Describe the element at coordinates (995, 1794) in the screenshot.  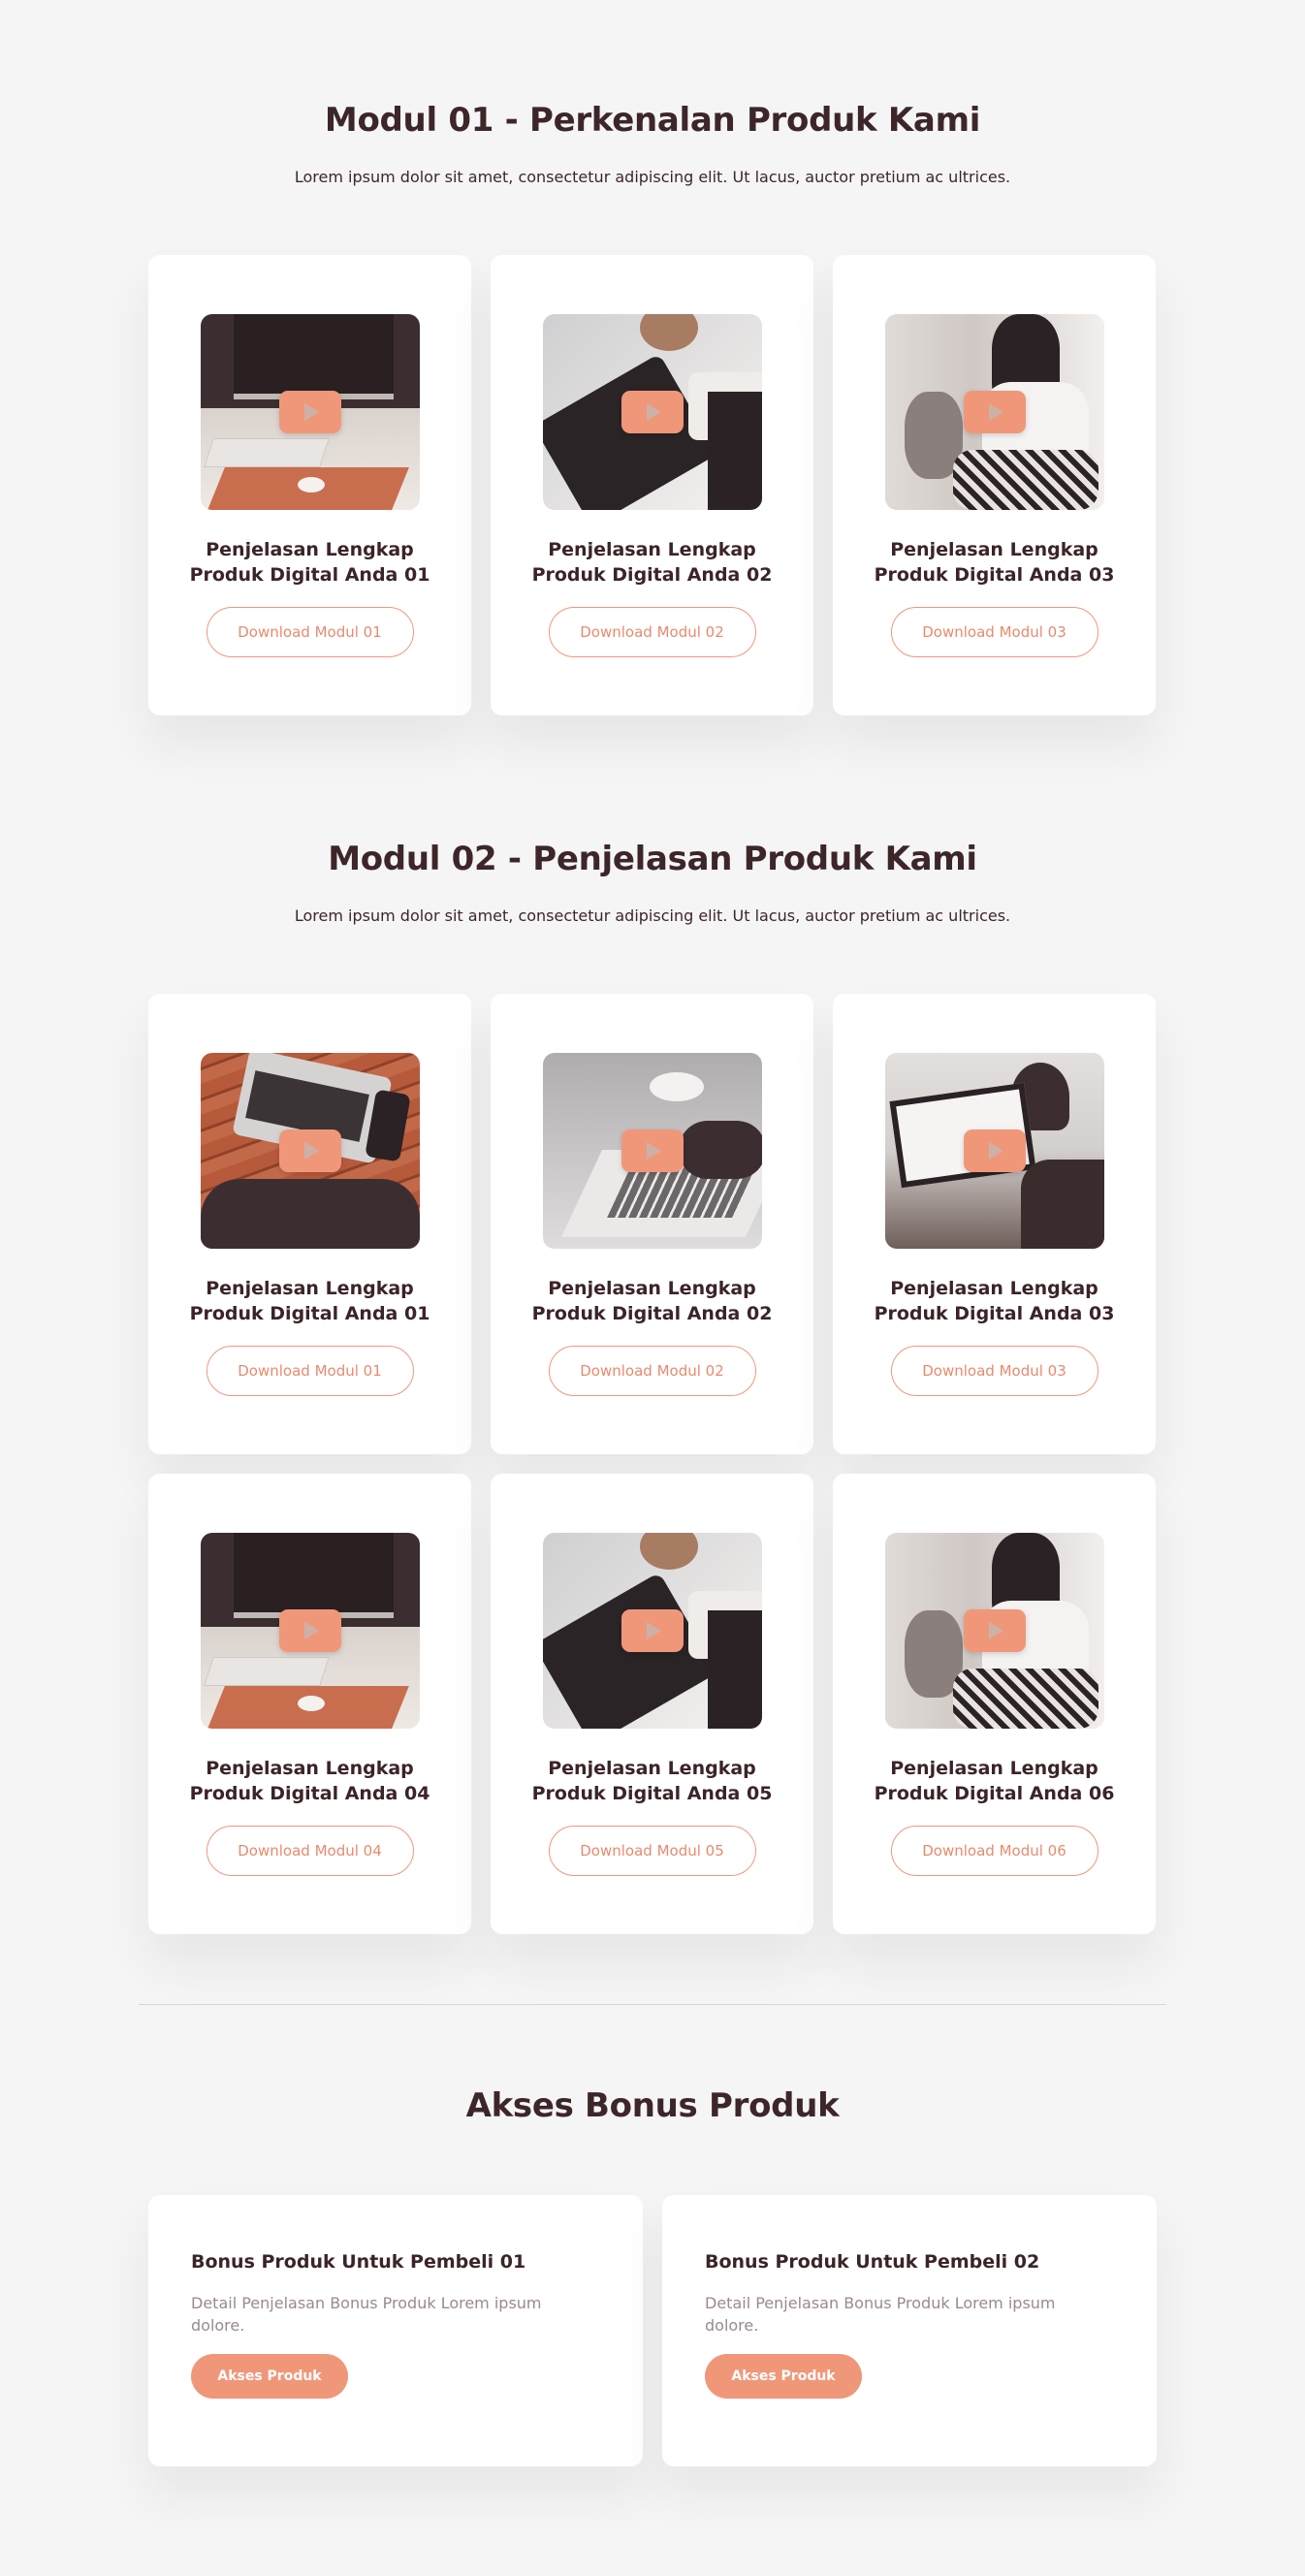
I see `card-title-line-2: Produk Digital Anda 06` at that location.